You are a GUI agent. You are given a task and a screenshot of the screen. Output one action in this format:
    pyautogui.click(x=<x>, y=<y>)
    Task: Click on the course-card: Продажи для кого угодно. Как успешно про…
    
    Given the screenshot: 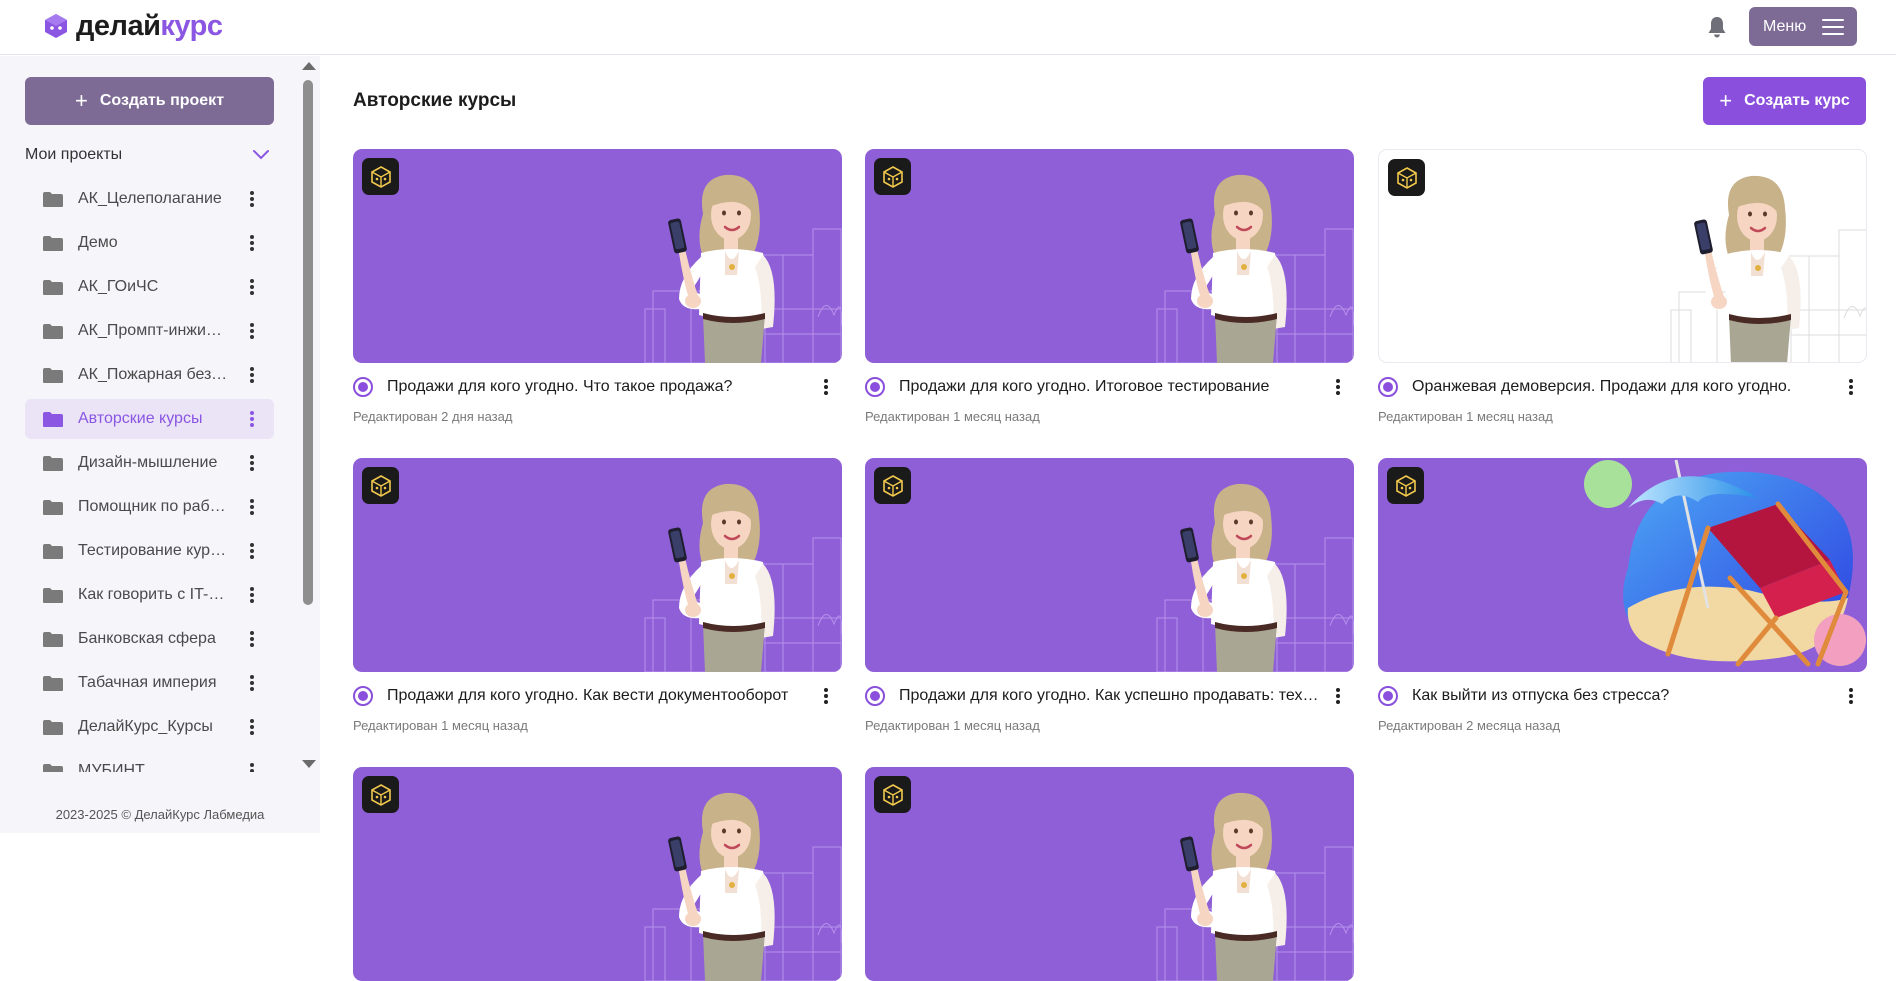 What is the action you would take?
    pyautogui.click(x=1109, y=595)
    